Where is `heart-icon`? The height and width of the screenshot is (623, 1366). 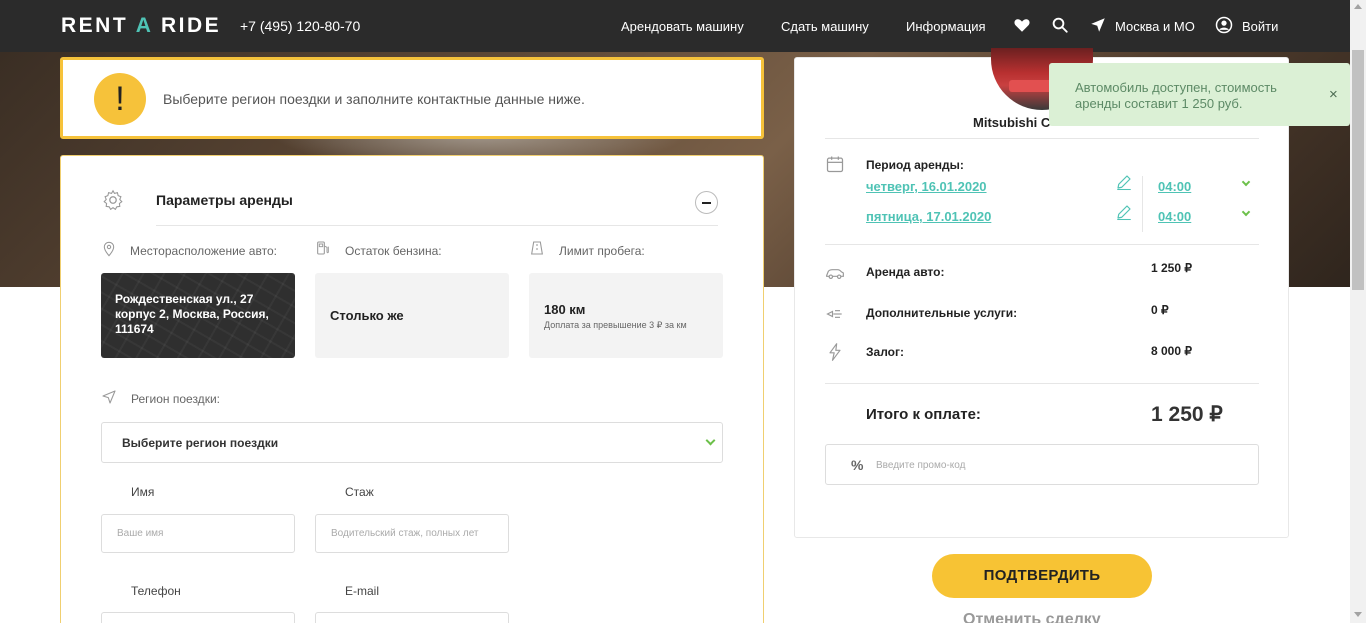
heart-icon is located at coordinates (1022, 25).